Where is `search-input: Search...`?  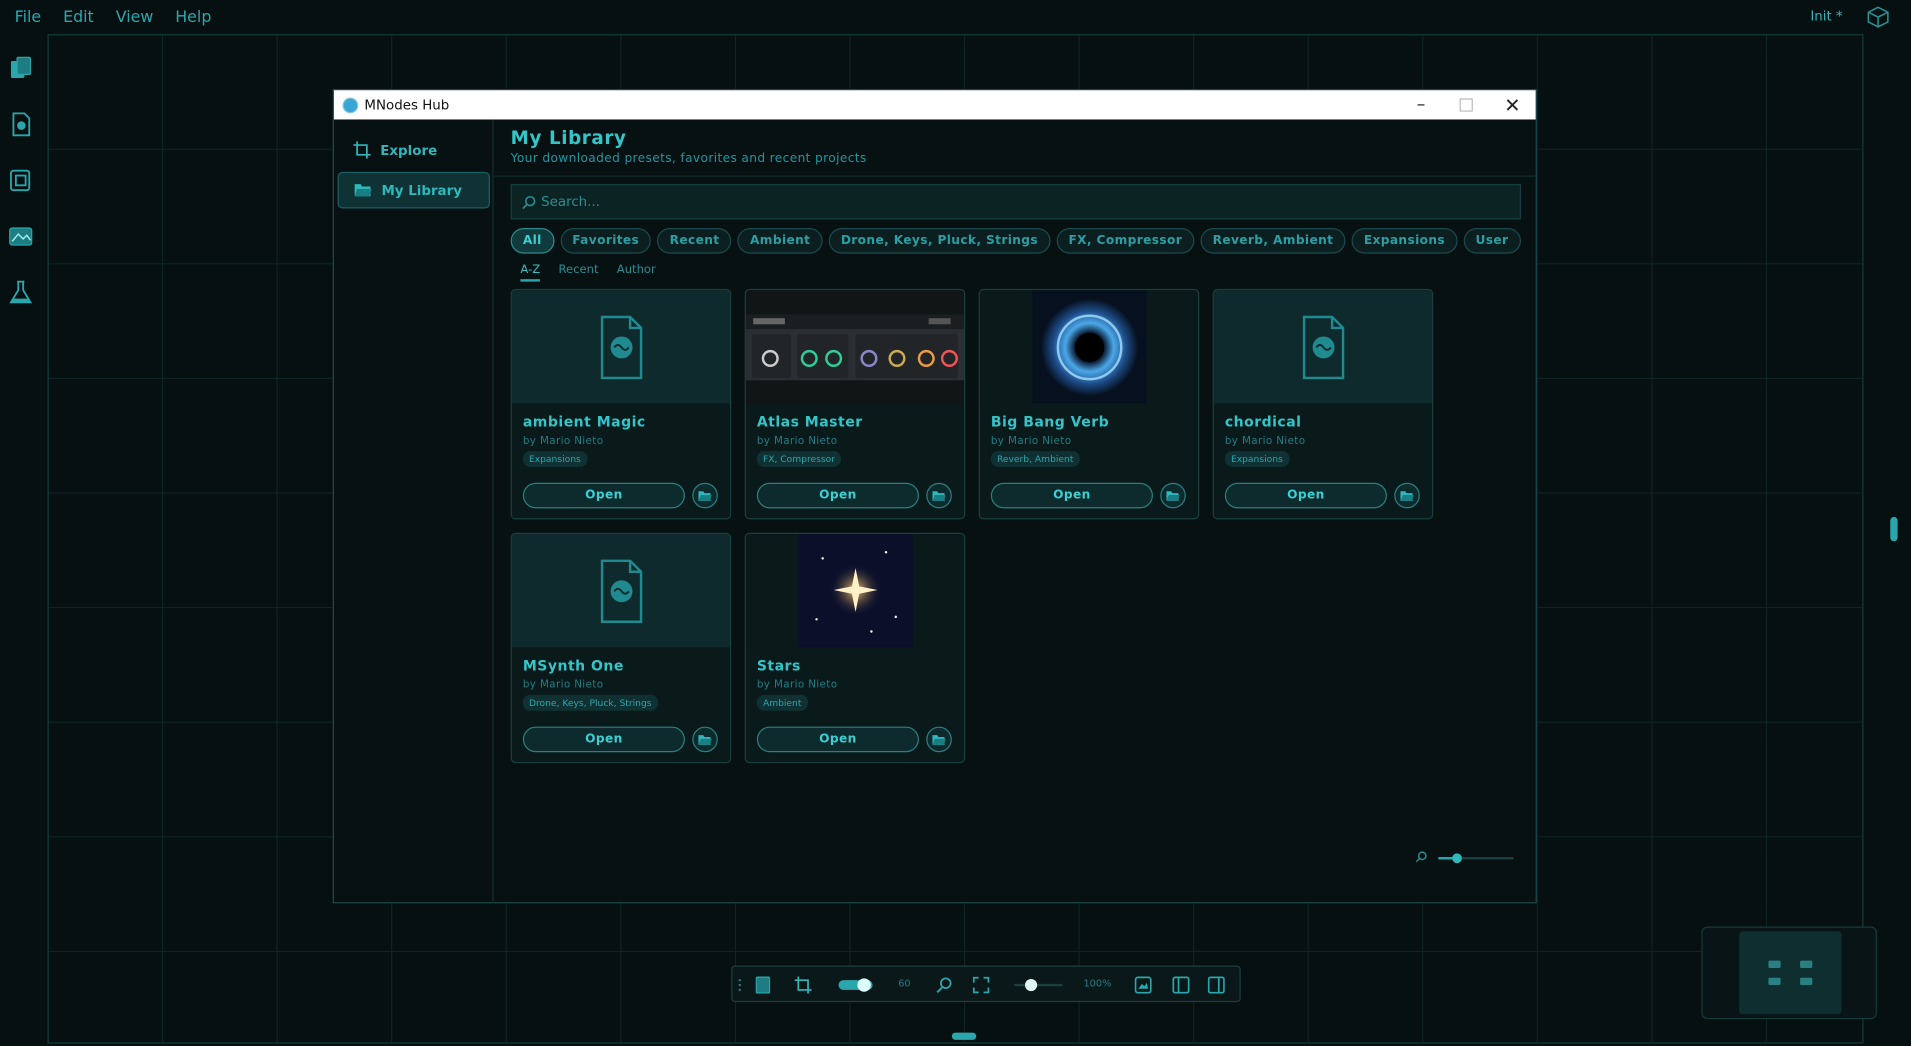 search-input: Search... is located at coordinates (1015, 202).